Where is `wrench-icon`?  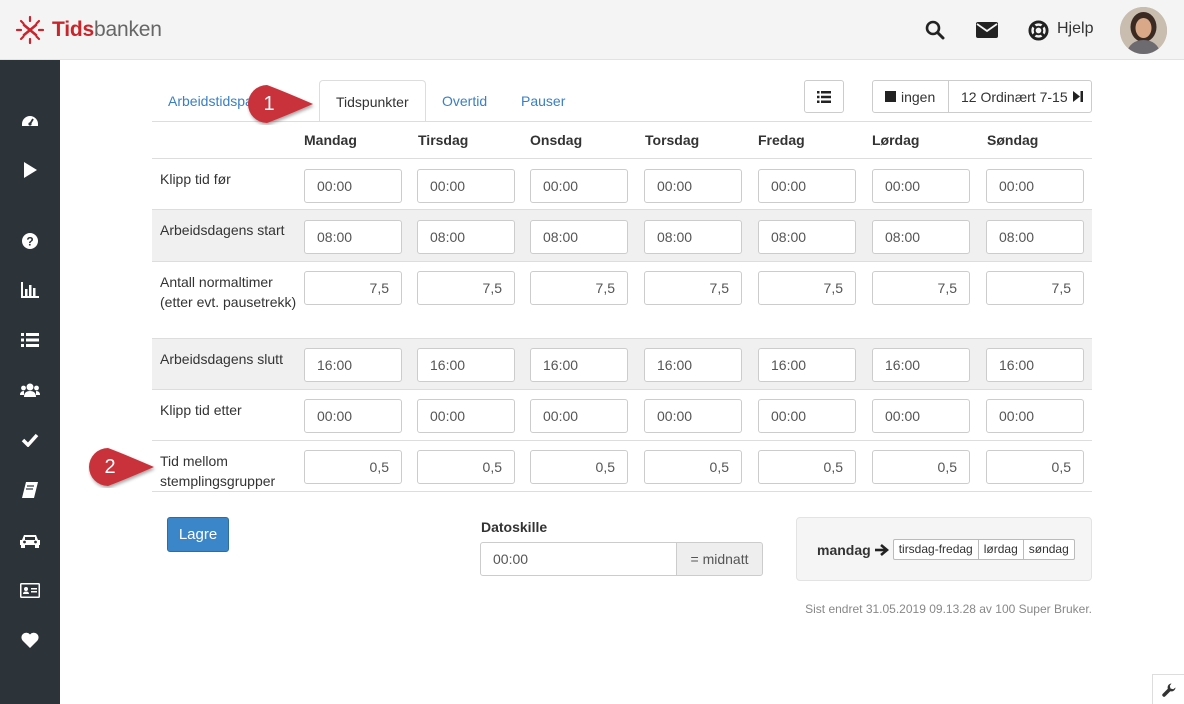 wrench-icon is located at coordinates (1168, 690).